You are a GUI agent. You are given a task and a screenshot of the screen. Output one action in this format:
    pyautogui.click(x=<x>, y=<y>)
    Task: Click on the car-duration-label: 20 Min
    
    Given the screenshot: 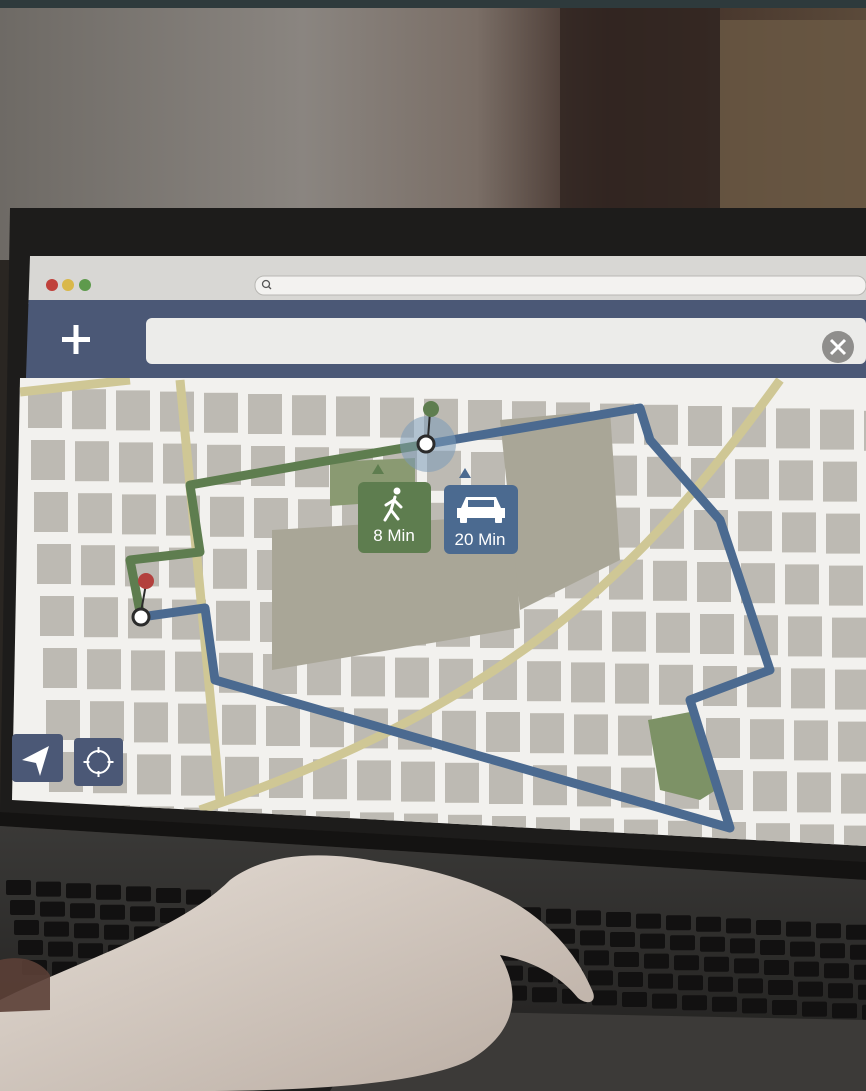 What is the action you would take?
    pyautogui.click(x=479, y=539)
    